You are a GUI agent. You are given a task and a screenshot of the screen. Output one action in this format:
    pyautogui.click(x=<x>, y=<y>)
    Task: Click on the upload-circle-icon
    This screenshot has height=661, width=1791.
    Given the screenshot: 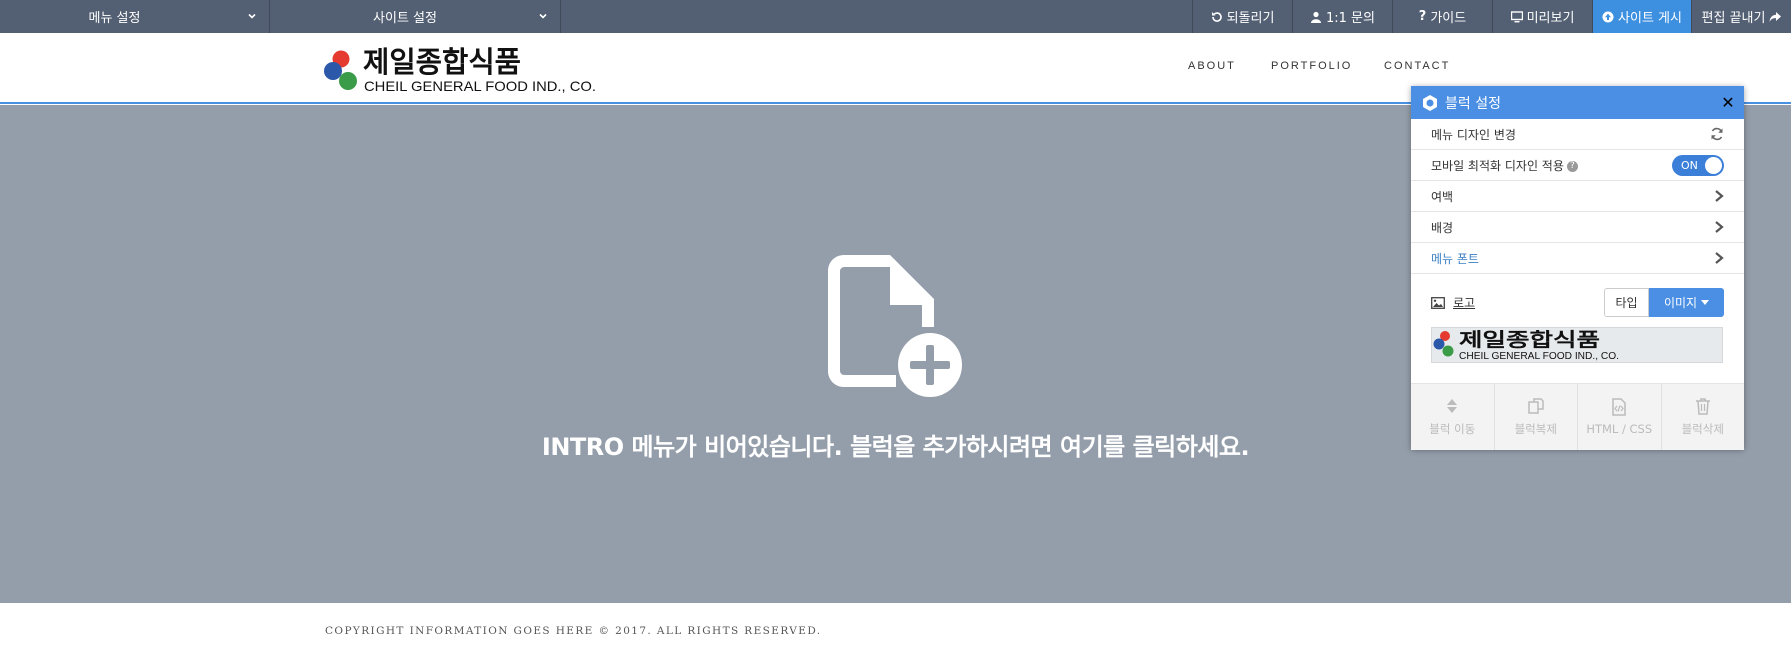 What is the action you would take?
    pyautogui.click(x=1608, y=16)
    